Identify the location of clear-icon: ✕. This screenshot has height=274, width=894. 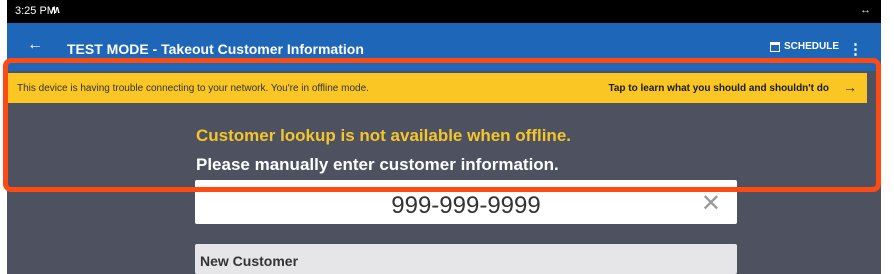
(711, 203).